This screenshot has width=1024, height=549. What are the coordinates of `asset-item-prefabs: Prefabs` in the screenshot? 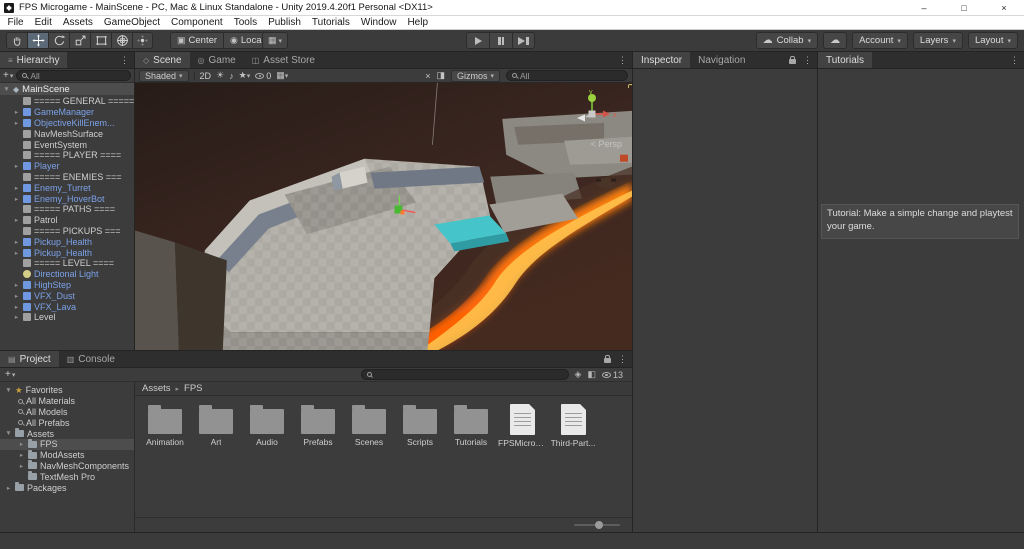 It's located at (318, 425).